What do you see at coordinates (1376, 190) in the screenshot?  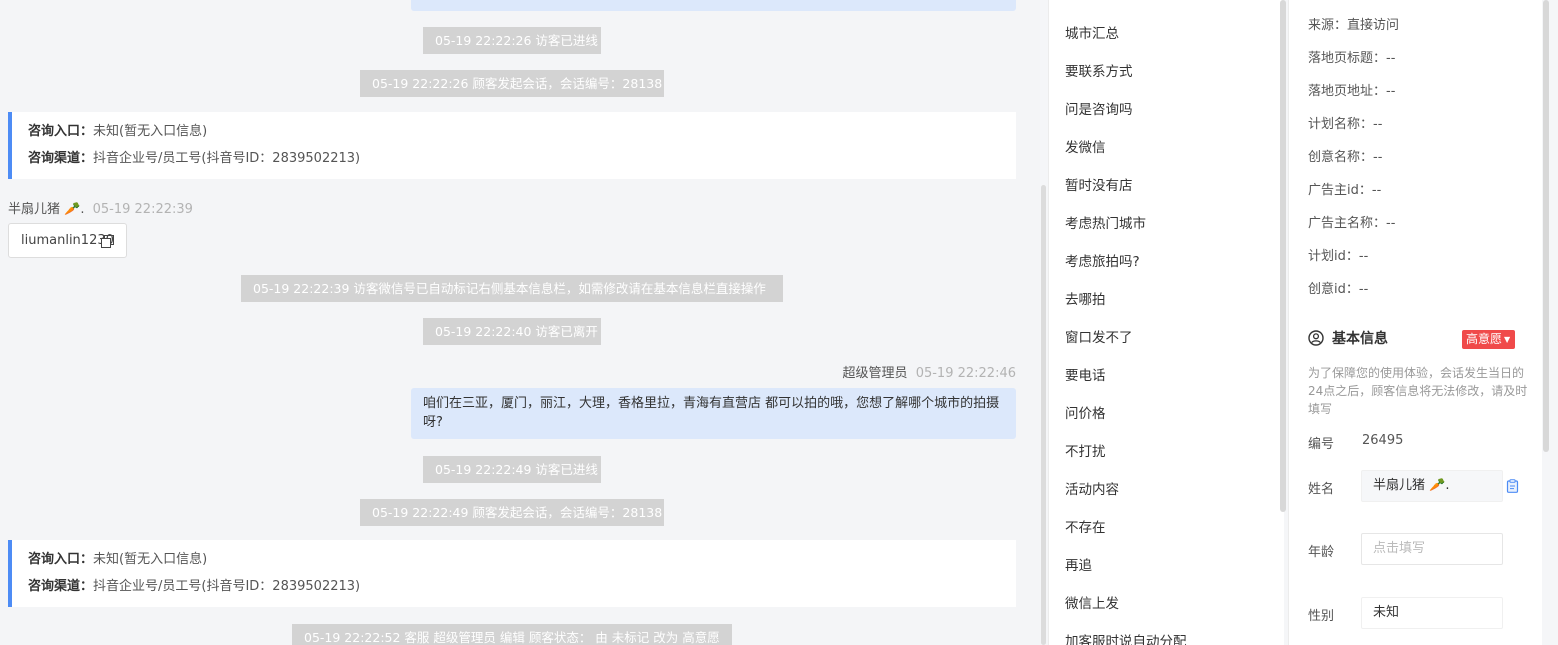 I see `advertiser-id-value: --` at bounding box center [1376, 190].